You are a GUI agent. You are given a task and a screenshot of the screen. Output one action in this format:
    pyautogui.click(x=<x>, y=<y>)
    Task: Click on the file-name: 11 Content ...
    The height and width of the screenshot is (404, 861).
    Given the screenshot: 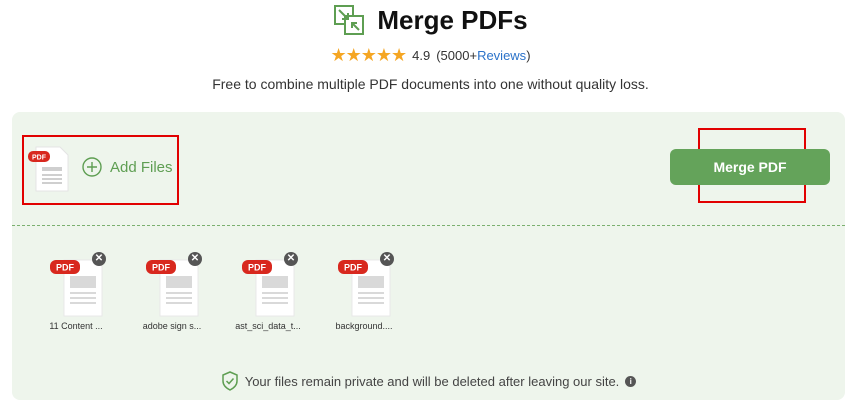 What is the action you would take?
    pyautogui.click(x=76, y=326)
    